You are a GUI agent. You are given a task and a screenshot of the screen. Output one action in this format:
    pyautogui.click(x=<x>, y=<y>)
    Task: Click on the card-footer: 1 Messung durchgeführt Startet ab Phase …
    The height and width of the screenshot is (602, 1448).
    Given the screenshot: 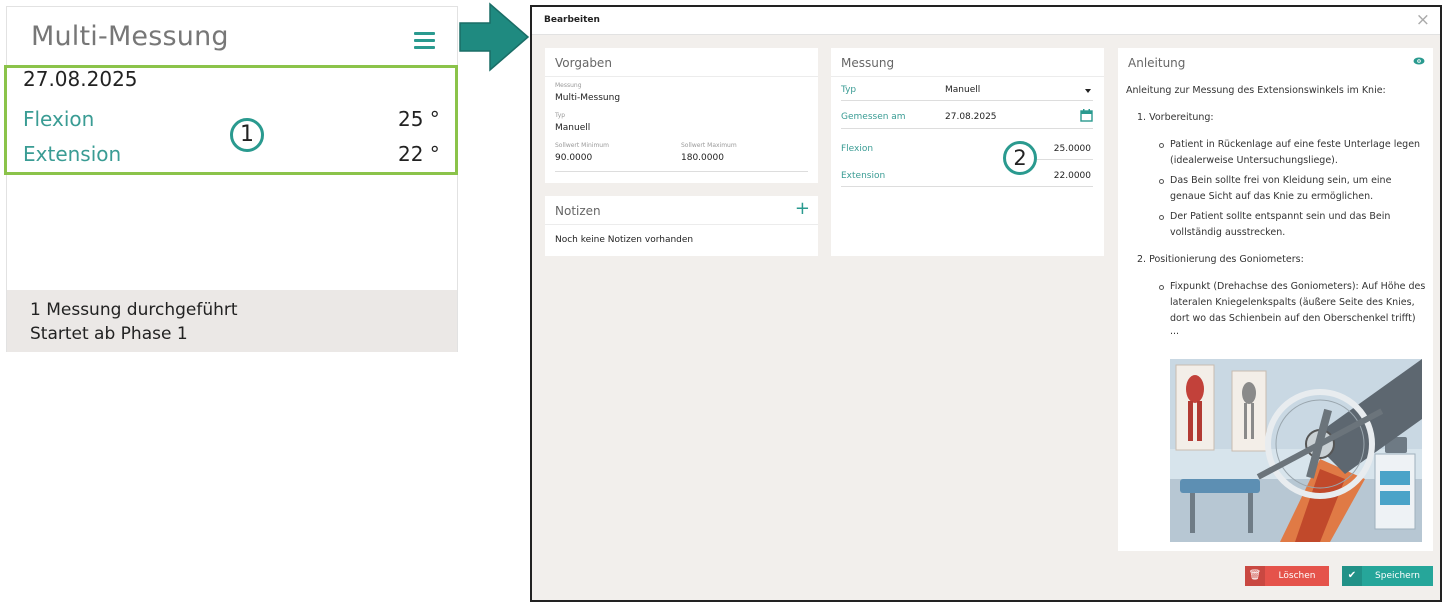 What is the action you would take?
    pyautogui.click(x=232, y=321)
    